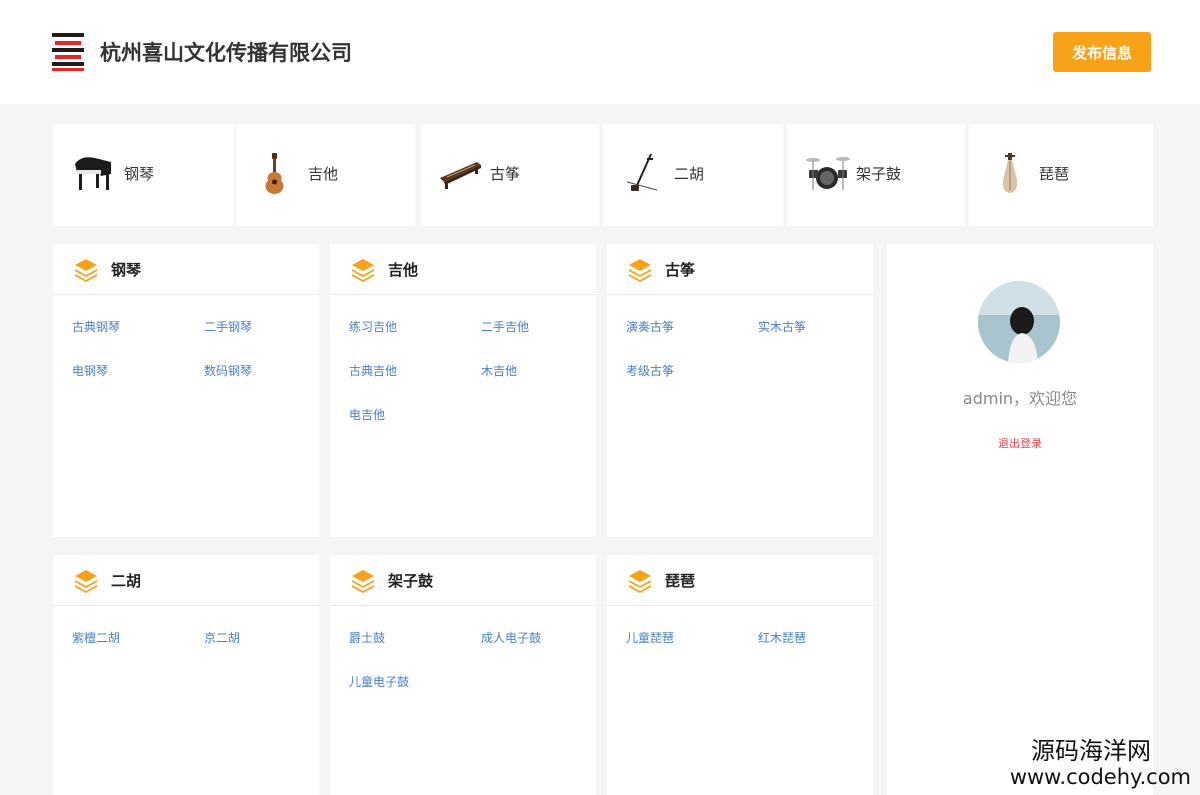 This screenshot has height=795, width=1200. Describe the element at coordinates (650, 371) in the screenshot. I see `category-link: 考级古筝` at that location.